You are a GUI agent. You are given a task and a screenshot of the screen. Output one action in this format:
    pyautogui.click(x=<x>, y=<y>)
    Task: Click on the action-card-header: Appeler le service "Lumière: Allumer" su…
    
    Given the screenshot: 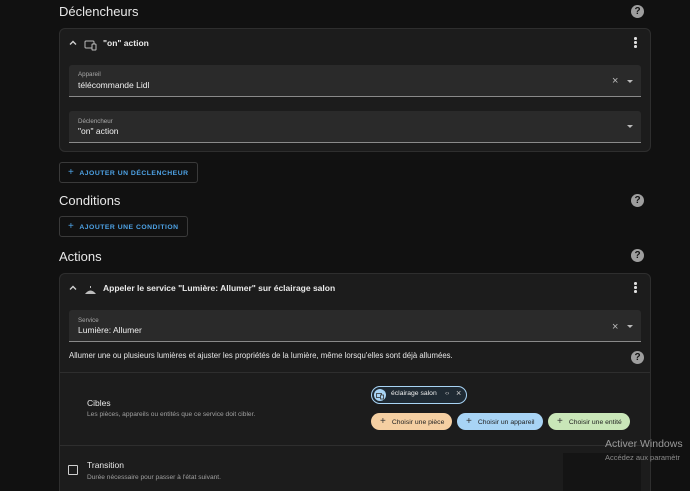 What is the action you would take?
    pyautogui.click(x=355, y=289)
    